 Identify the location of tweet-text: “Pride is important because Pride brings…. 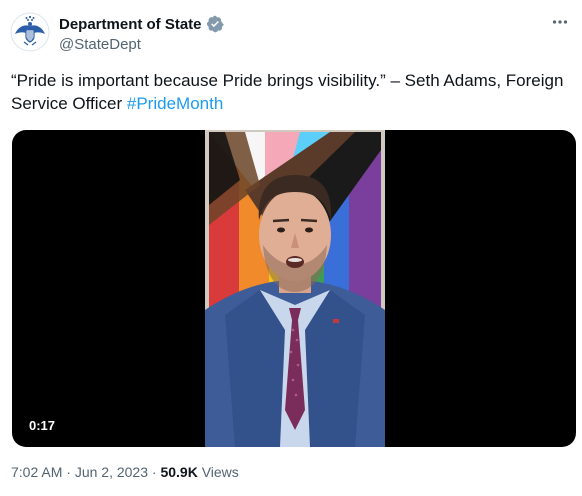
(288, 92).